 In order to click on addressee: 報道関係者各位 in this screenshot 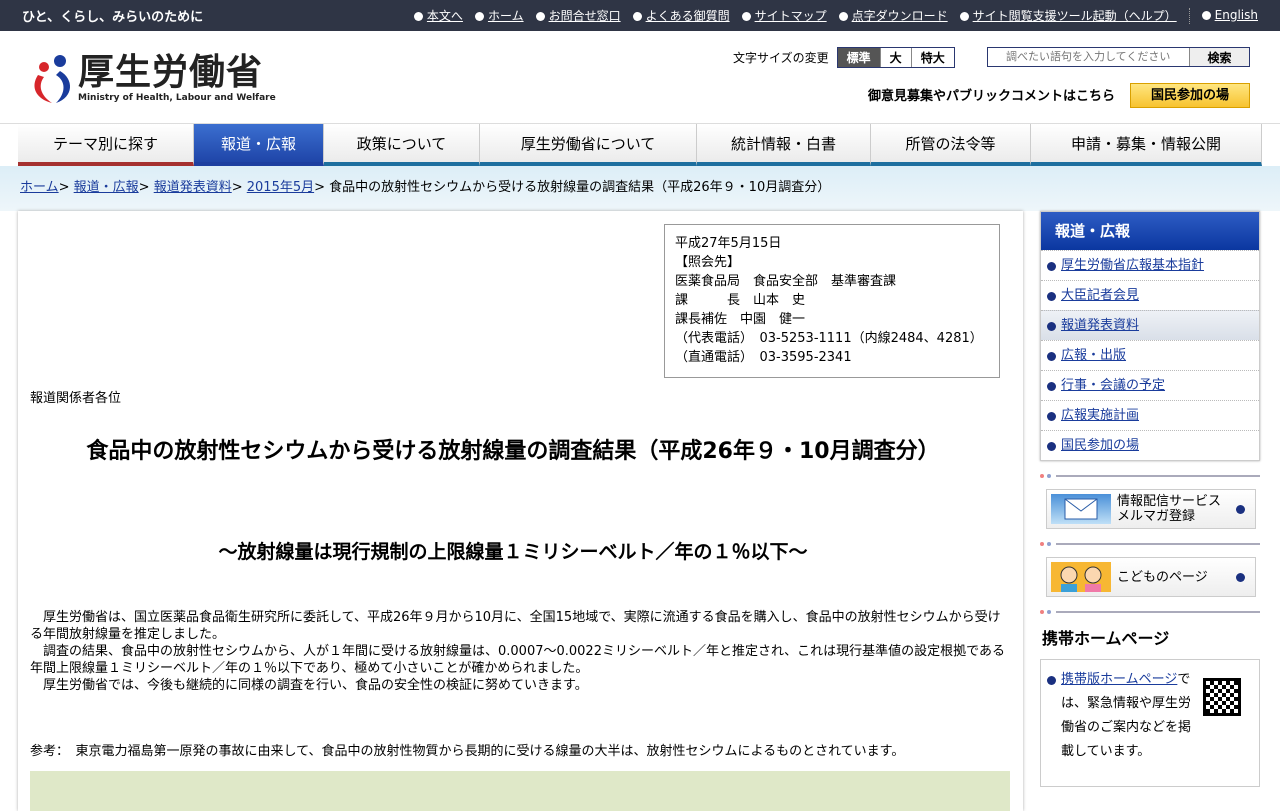, I will do `click(76, 398)`.